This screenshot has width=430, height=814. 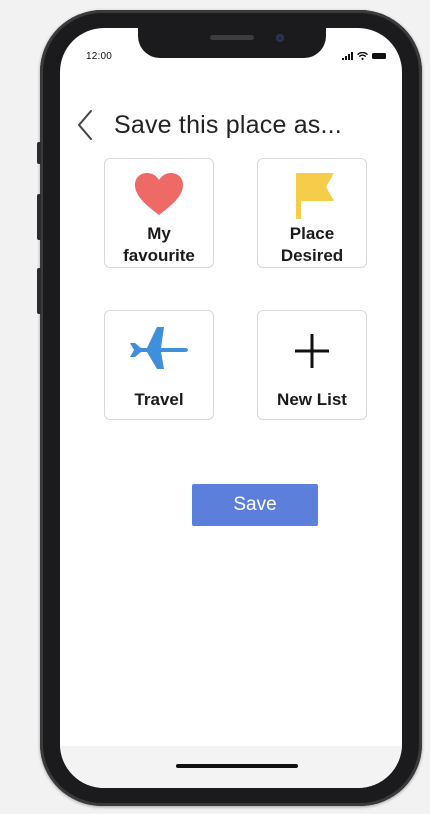 I want to click on status-time: 12:00, so click(x=99, y=56).